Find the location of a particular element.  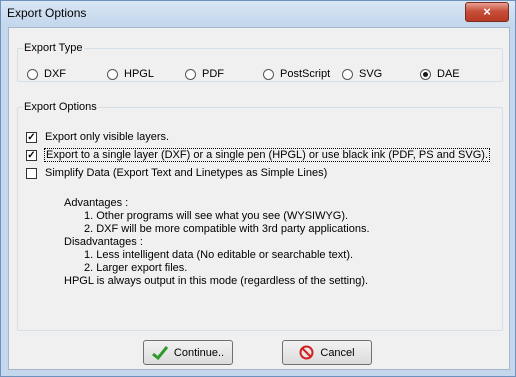

disadvantages-heading: Disadvantages : is located at coordinates (103, 242).